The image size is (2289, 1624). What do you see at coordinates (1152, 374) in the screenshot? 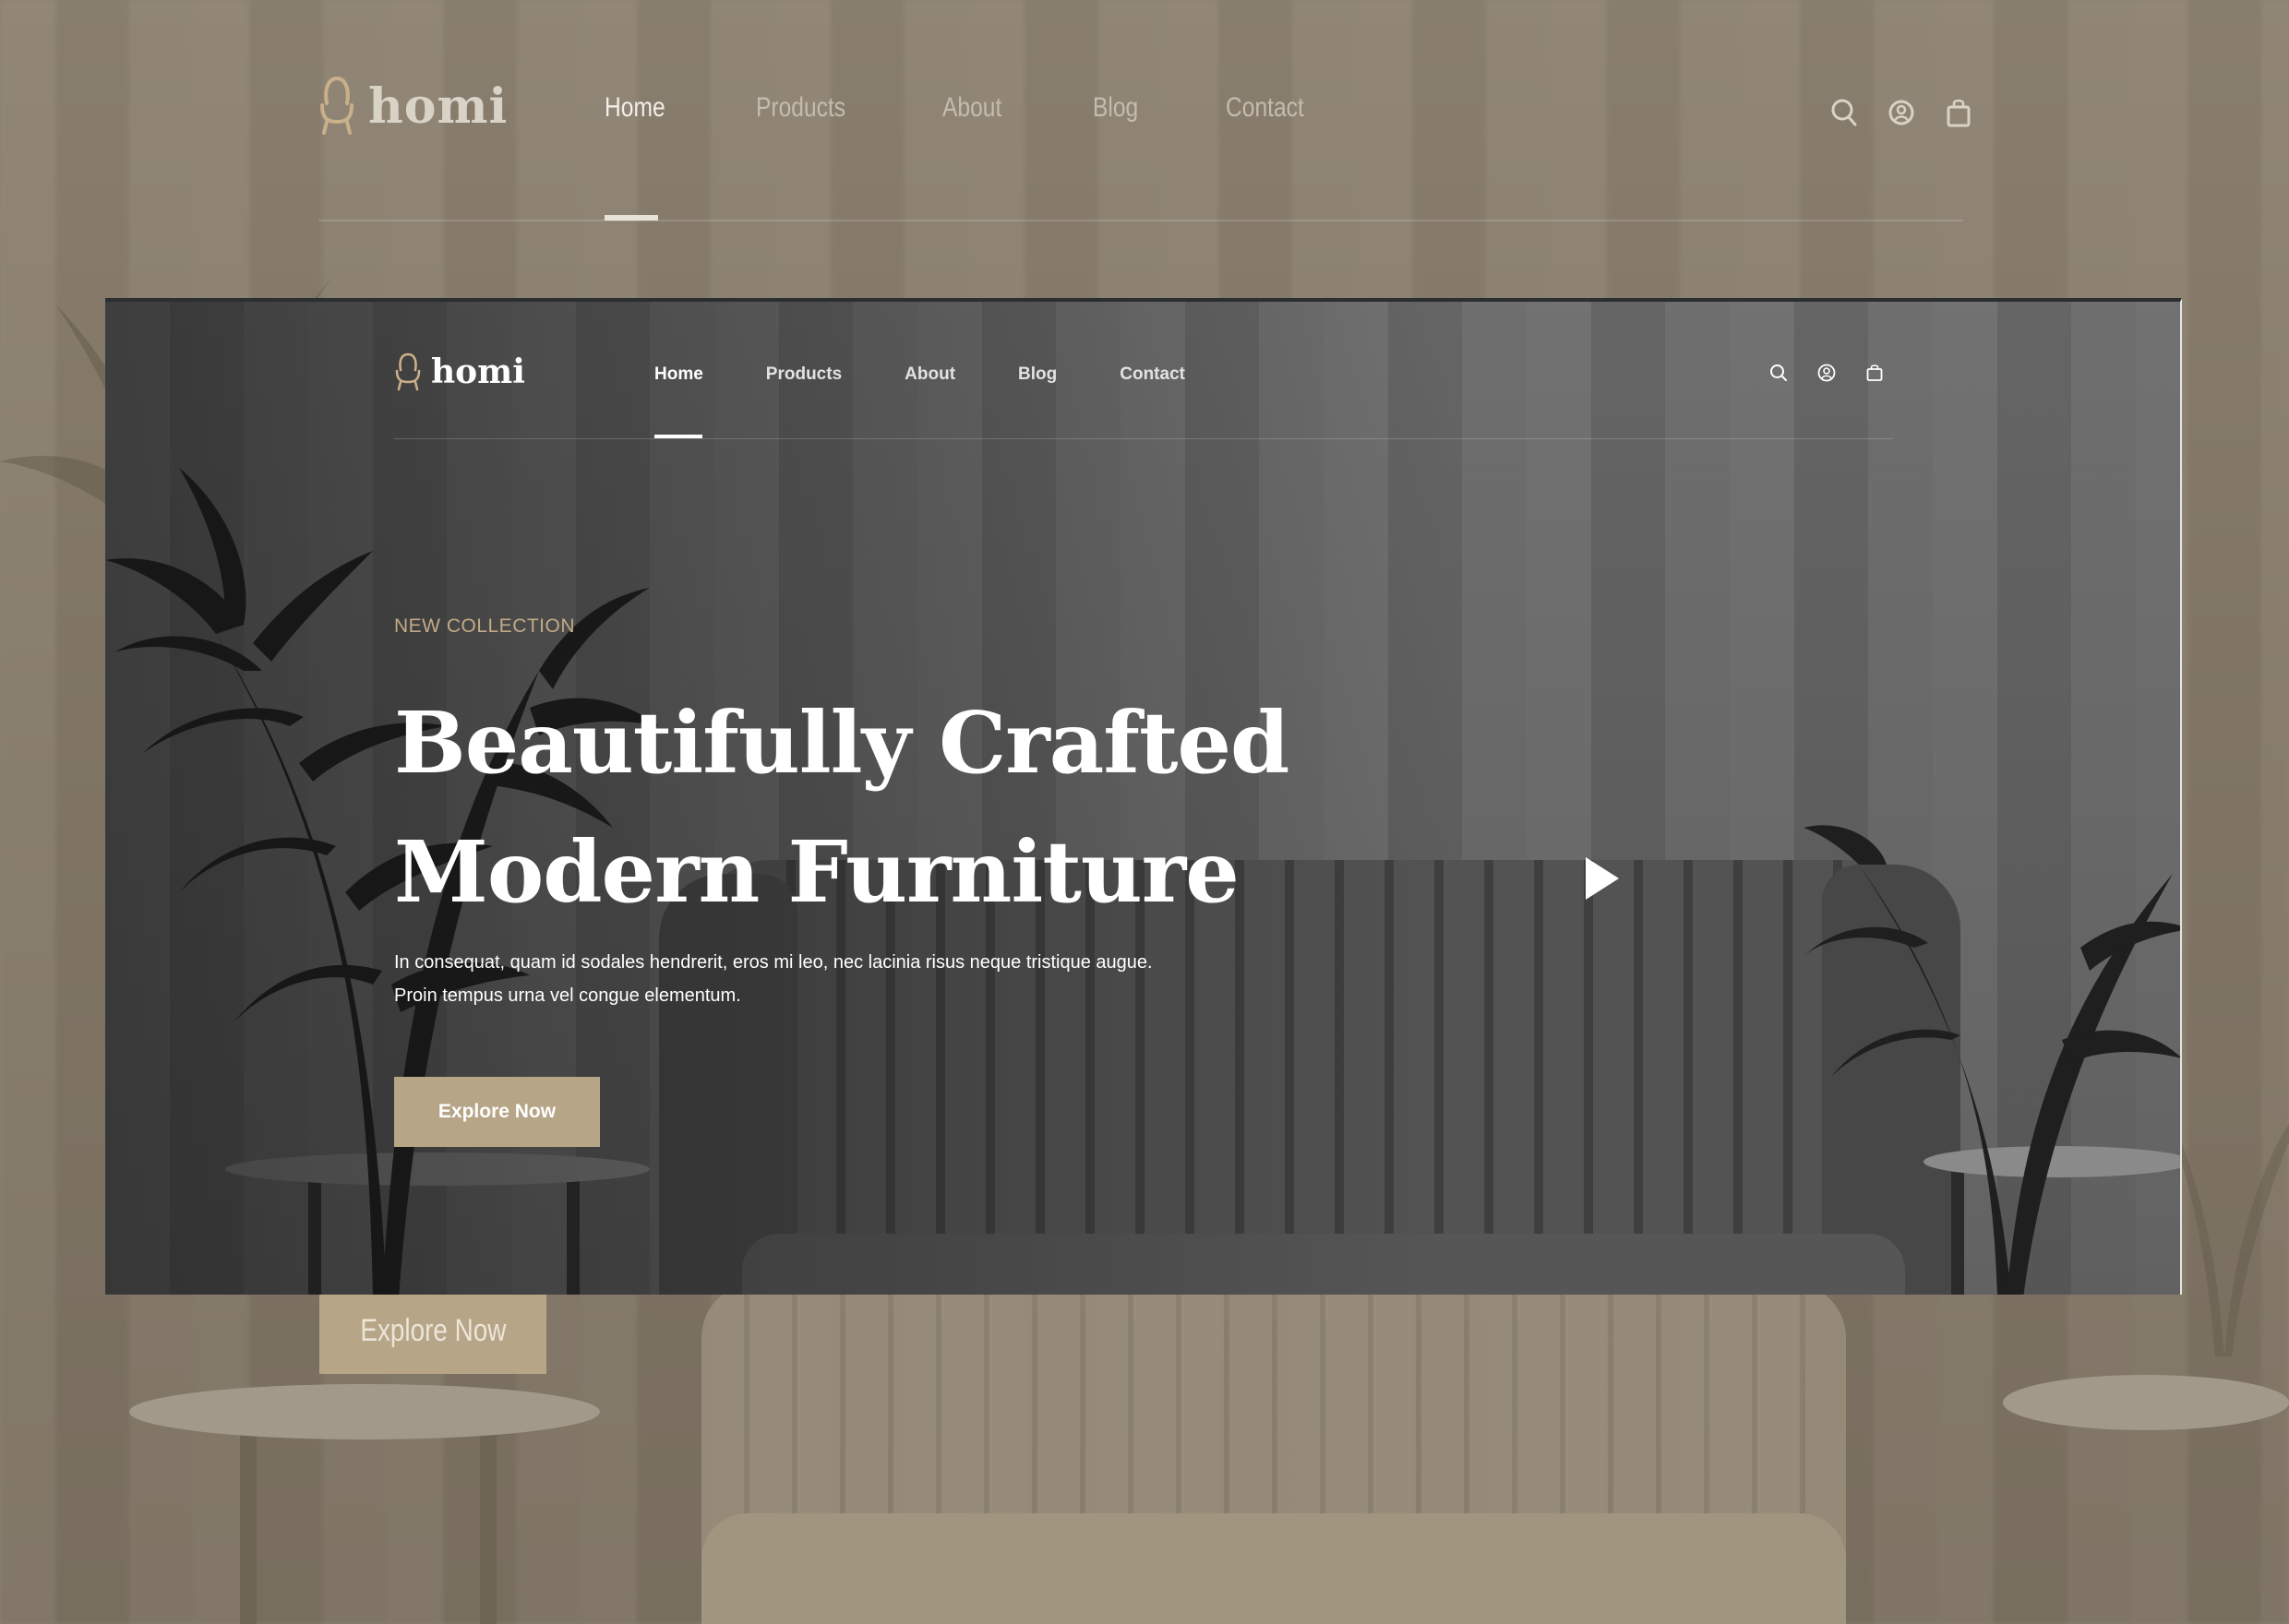
I see `nav-contact: Contact` at bounding box center [1152, 374].